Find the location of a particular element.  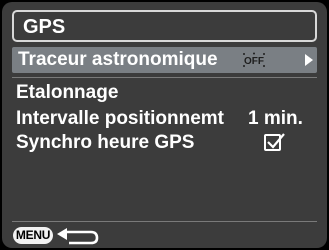

menu-item-synchro-heure-gps: Synchro heure GPS is located at coordinates (105, 143).